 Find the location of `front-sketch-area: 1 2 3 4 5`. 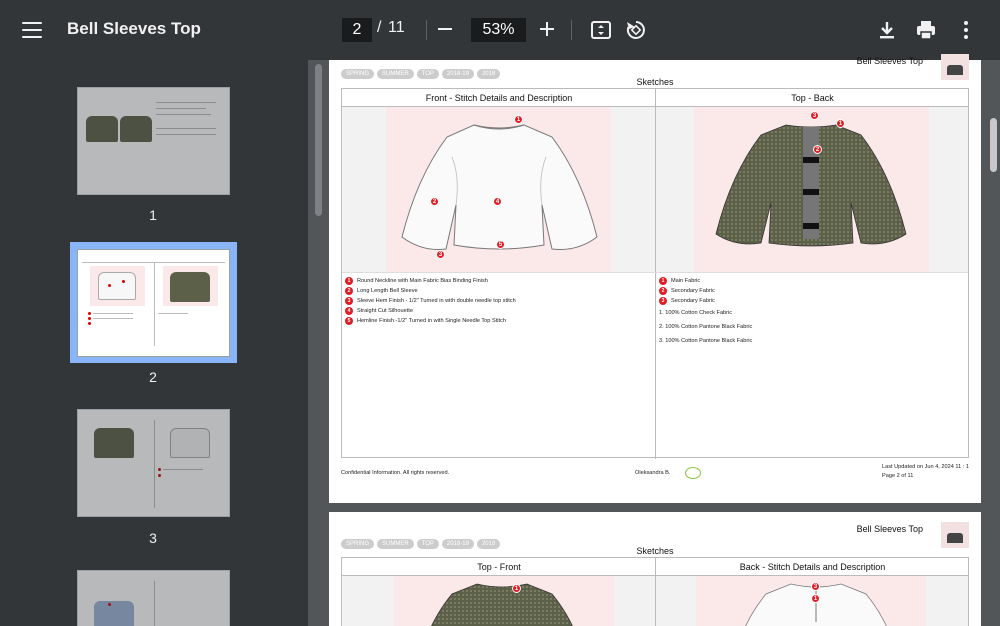

front-sketch-area: 1 2 3 4 5 is located at coordinates (498, 189).